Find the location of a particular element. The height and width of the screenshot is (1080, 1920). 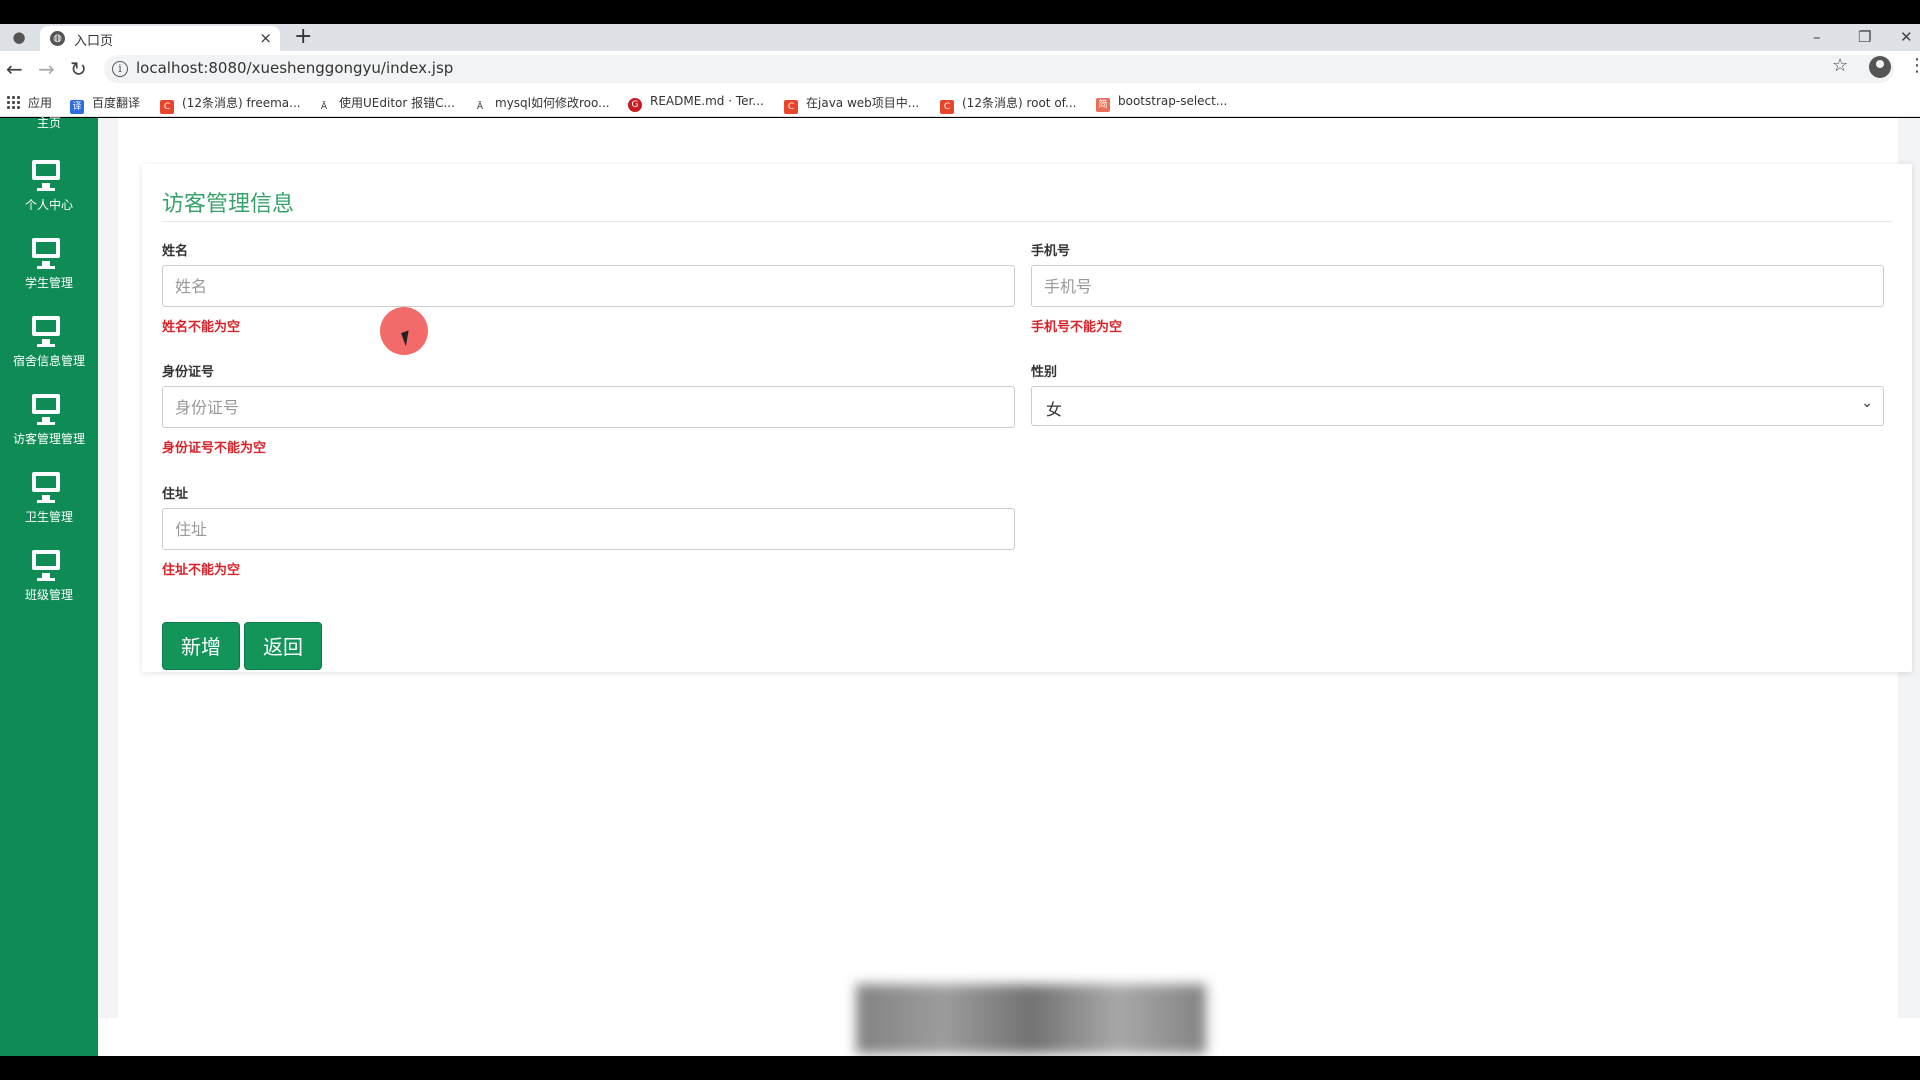

sidebar-item-classes: 班级管理 is located at coordinates (49, 579).